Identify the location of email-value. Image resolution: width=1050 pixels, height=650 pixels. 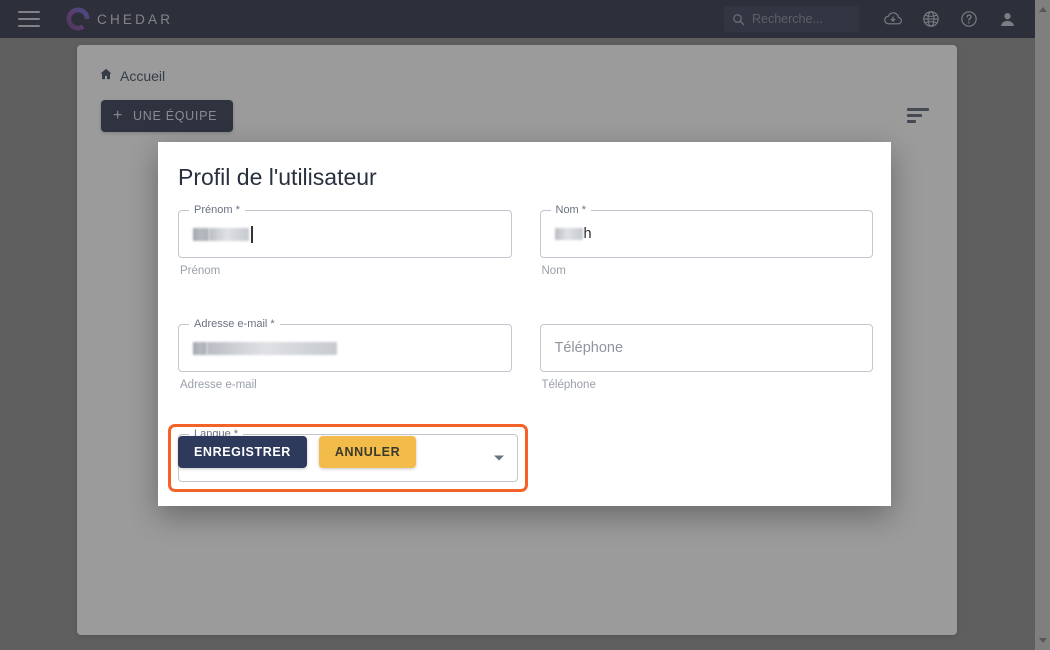
(265, 348).